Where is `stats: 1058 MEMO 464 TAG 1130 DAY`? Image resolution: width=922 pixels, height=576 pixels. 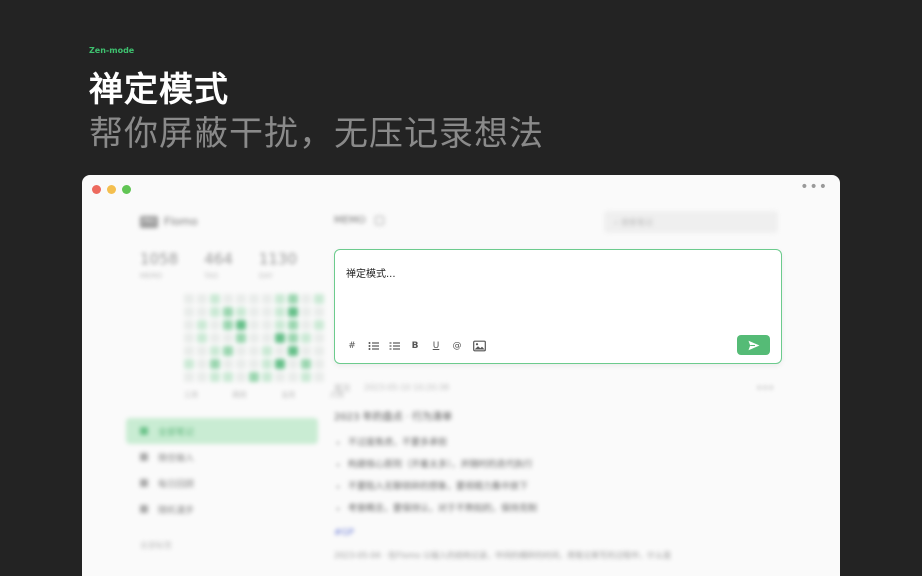
stats: 1058 MEMO 464 TAG 1130 DAY is located at coordinates (233, 265).